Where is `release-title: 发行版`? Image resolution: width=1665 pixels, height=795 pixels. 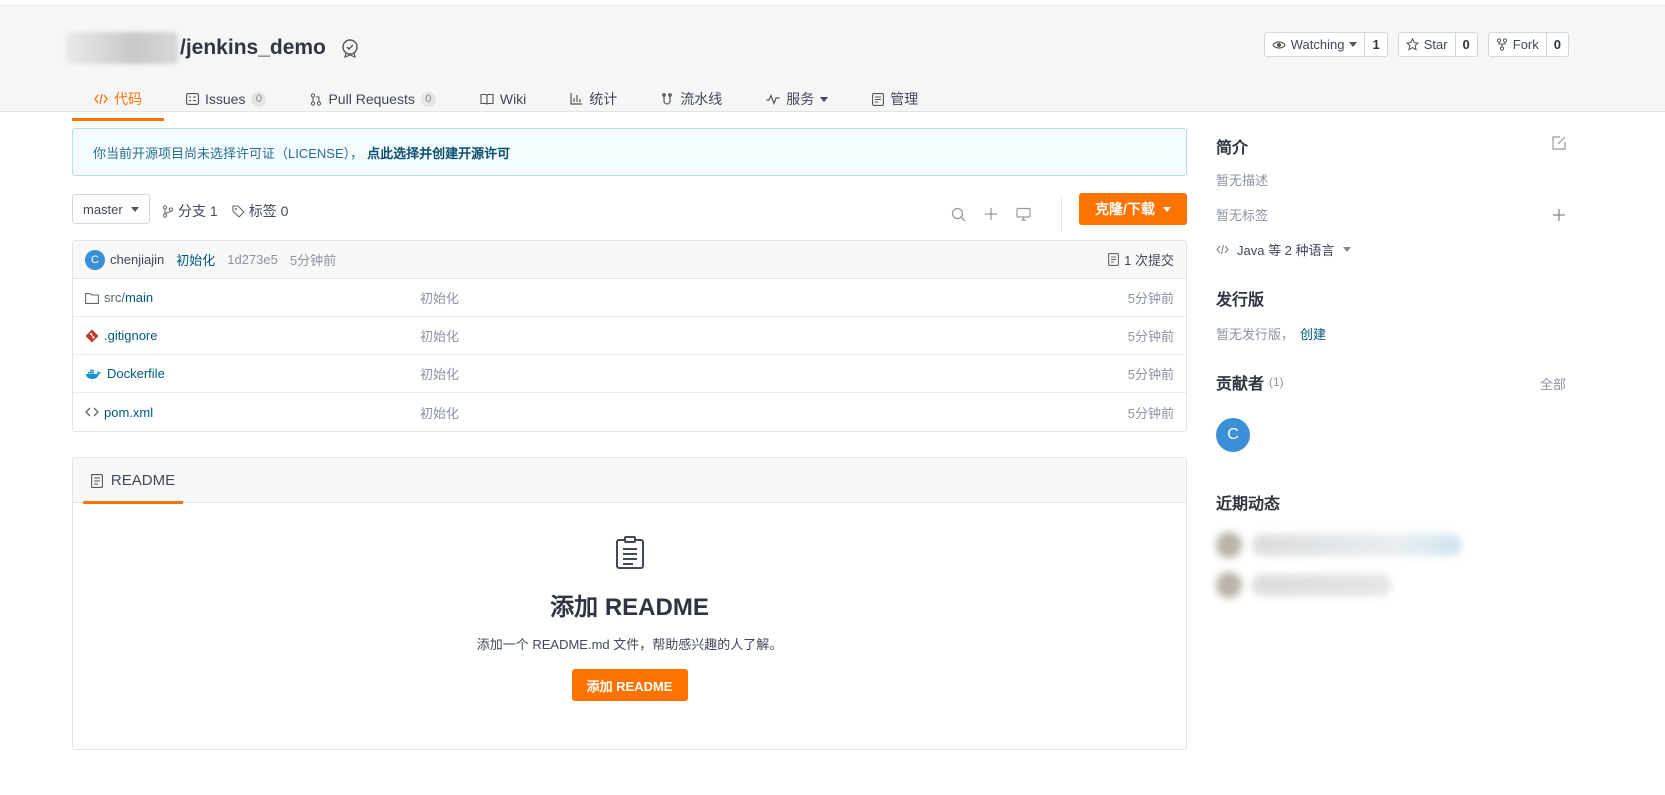
release-title: 发行版 is located at coordinates (1240, 298).